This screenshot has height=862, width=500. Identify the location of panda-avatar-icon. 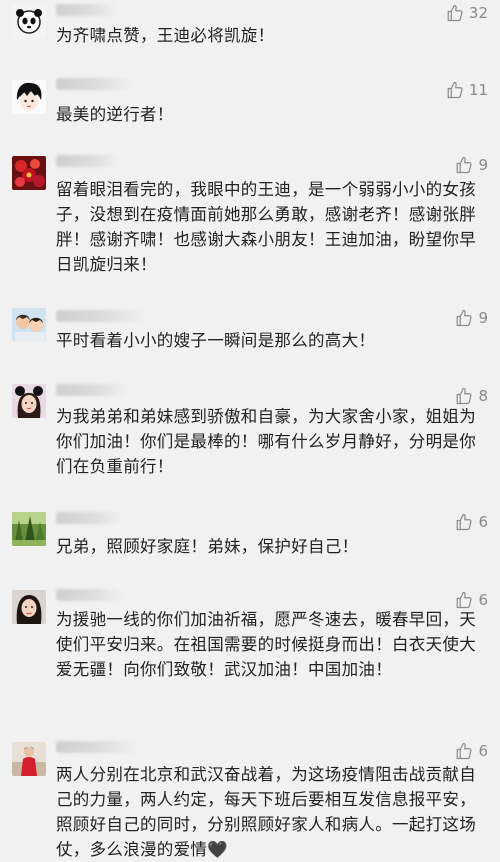
(29, 21).